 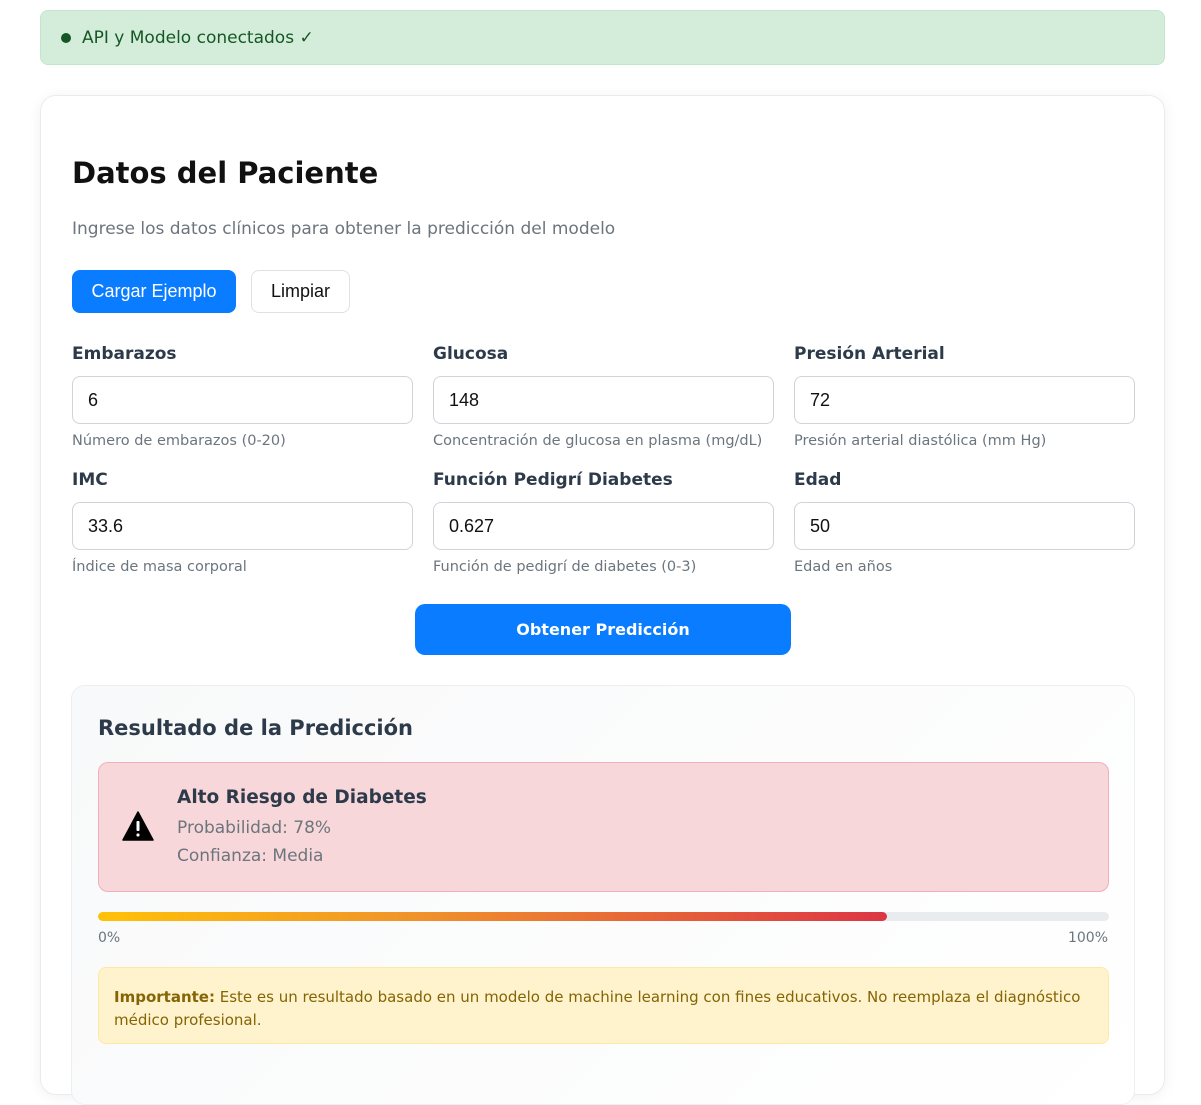 I want to click on bmi-input, so click(x=242, y=526).